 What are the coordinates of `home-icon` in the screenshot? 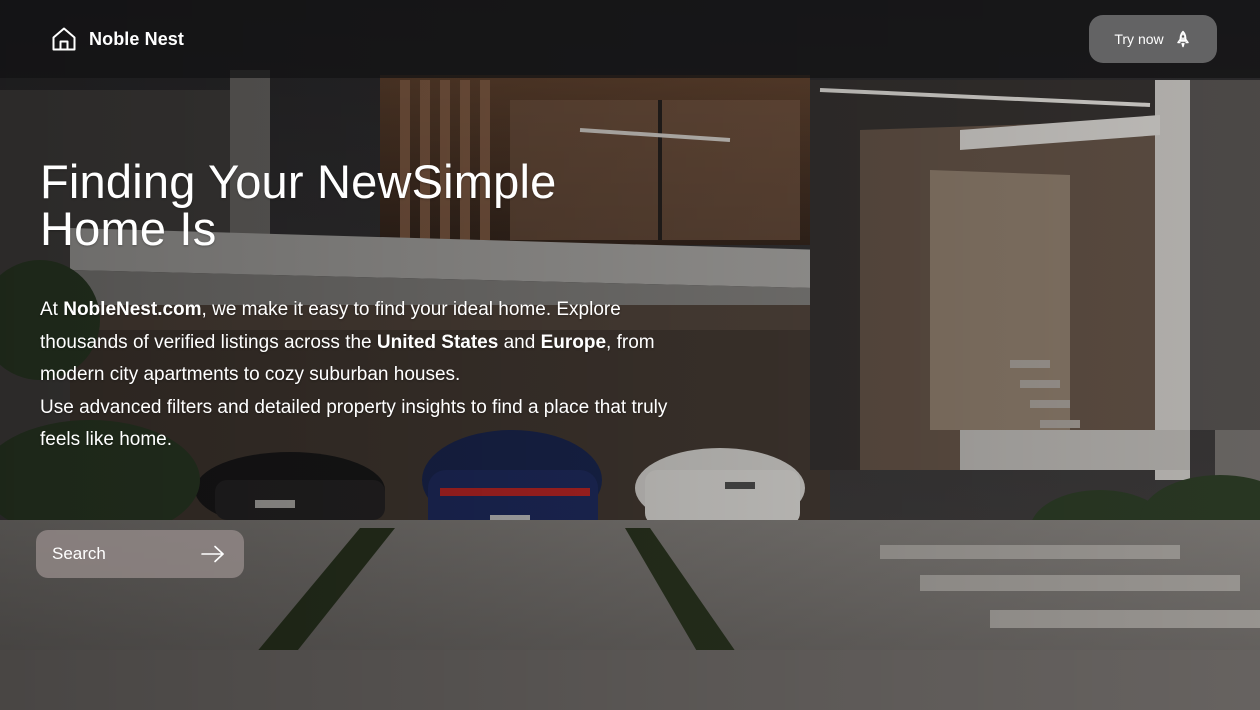 It's located at (64, 39).